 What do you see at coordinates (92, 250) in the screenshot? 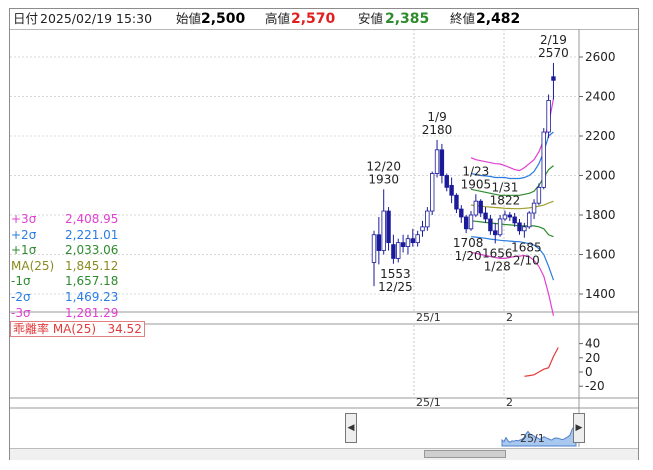
I see `legend-entry-value: 2,033.06` at bounding box center [92, 250].